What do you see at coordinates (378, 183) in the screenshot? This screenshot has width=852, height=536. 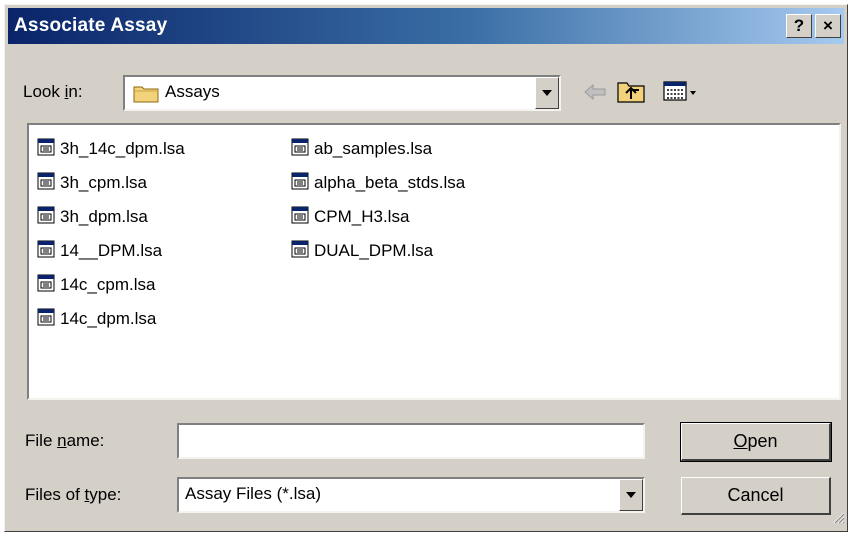 I see `file-item: alpha_beta_stds.lsa` at bounding box center [378, 183].